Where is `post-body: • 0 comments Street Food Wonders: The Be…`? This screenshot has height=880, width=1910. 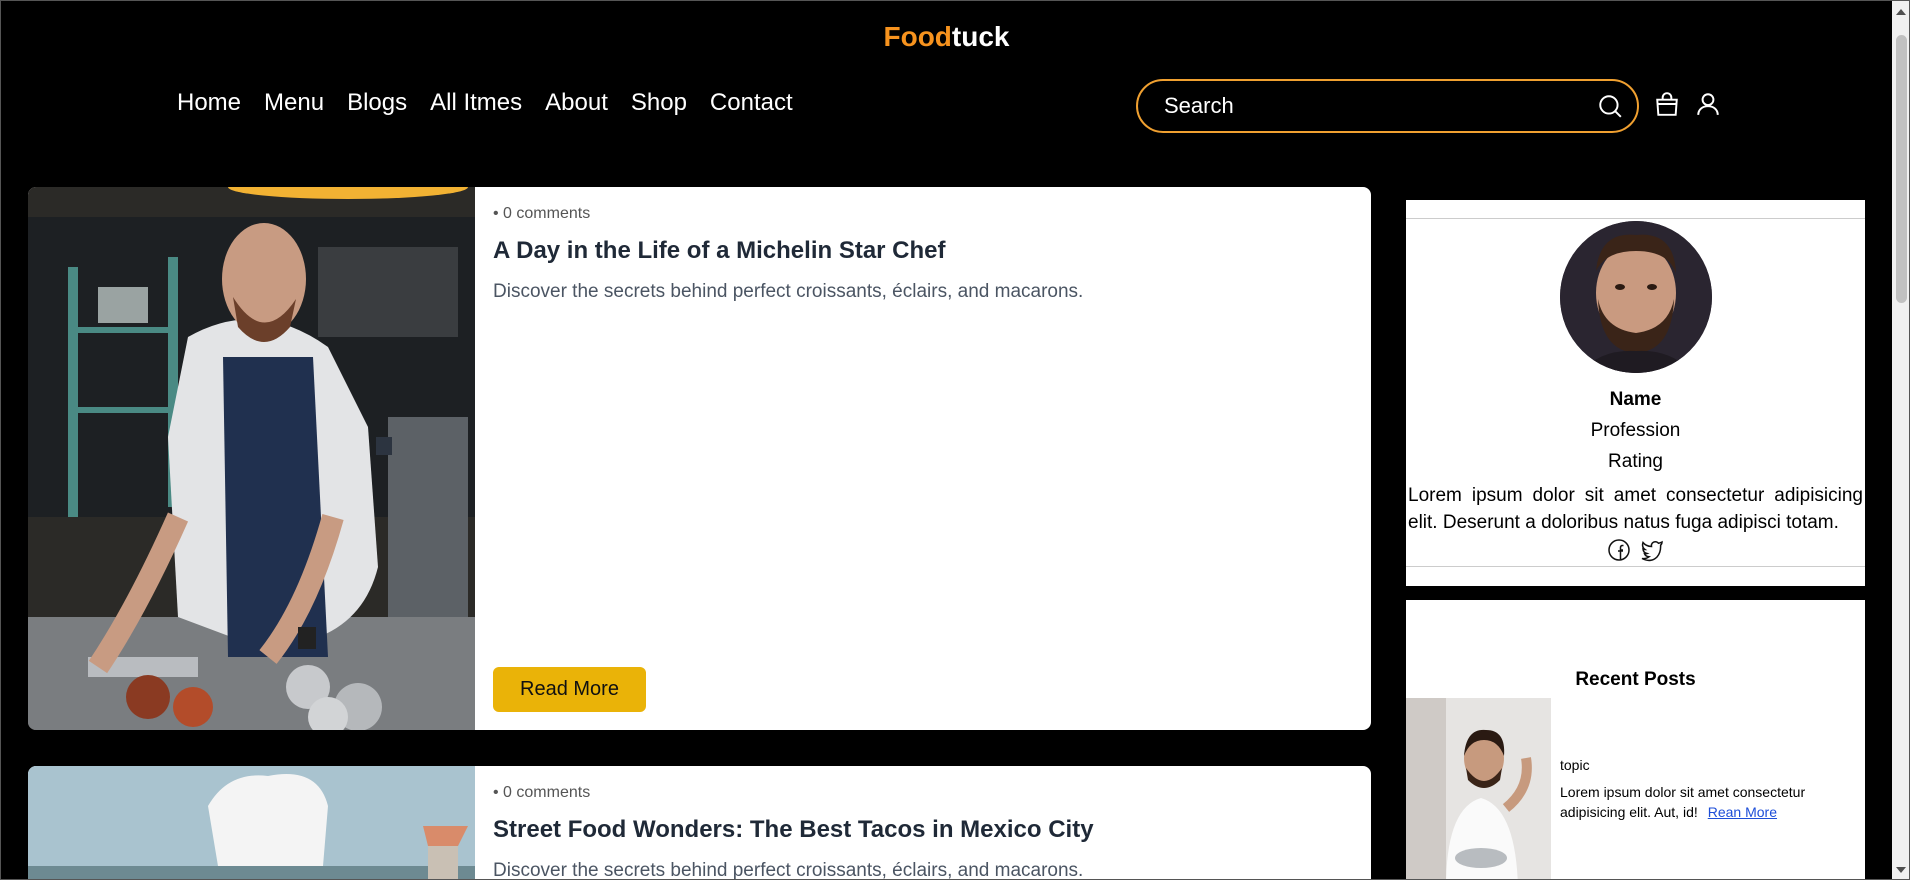
post-body: • 0 comments Street Food Wonders: The Be… is located at coordinates (922, 832).